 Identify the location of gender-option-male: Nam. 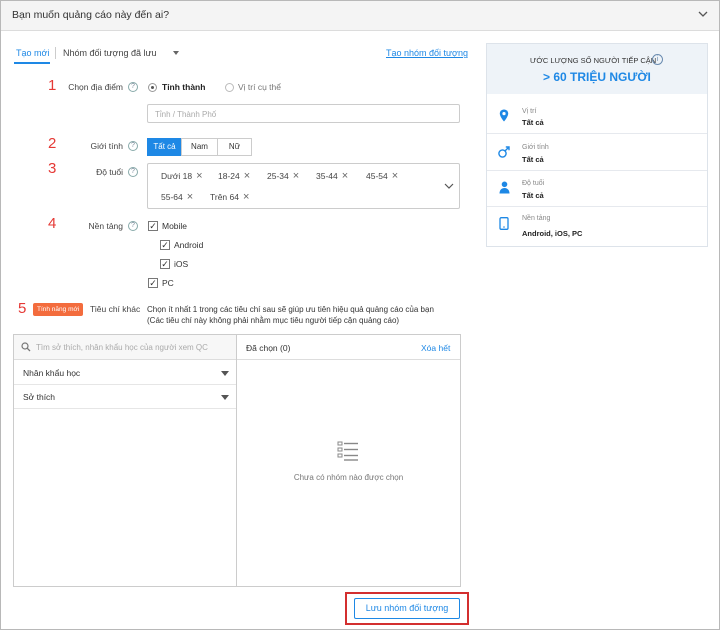
(199, 147).